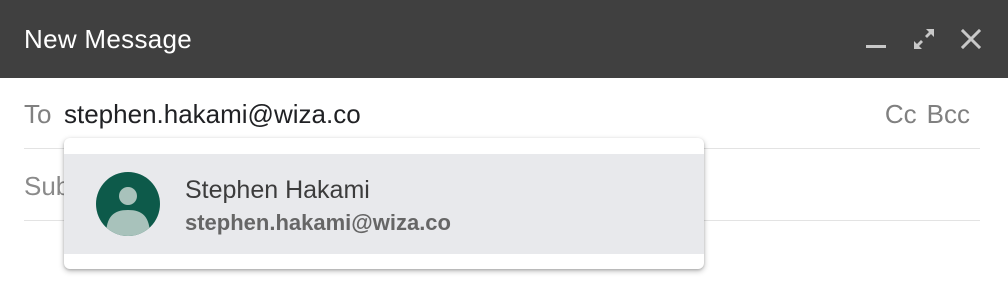 The width and height of the screenshot is (1008, 288). What do you see at coordinates (108, 39) in the screenshot?
I see `compose-title: New Message` at bounding box center [108, 39].